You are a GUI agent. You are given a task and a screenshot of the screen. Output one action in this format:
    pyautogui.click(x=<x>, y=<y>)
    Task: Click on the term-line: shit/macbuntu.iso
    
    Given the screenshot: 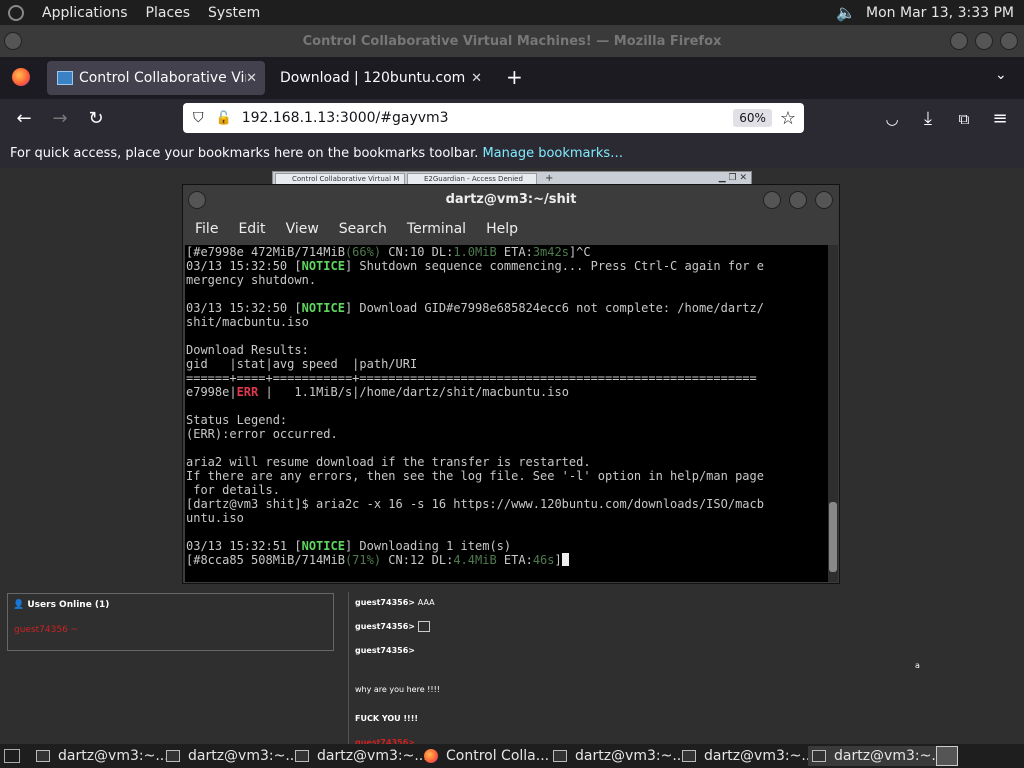 What is the action you would take?
    pyautogui.click(x=247, y=322)
    